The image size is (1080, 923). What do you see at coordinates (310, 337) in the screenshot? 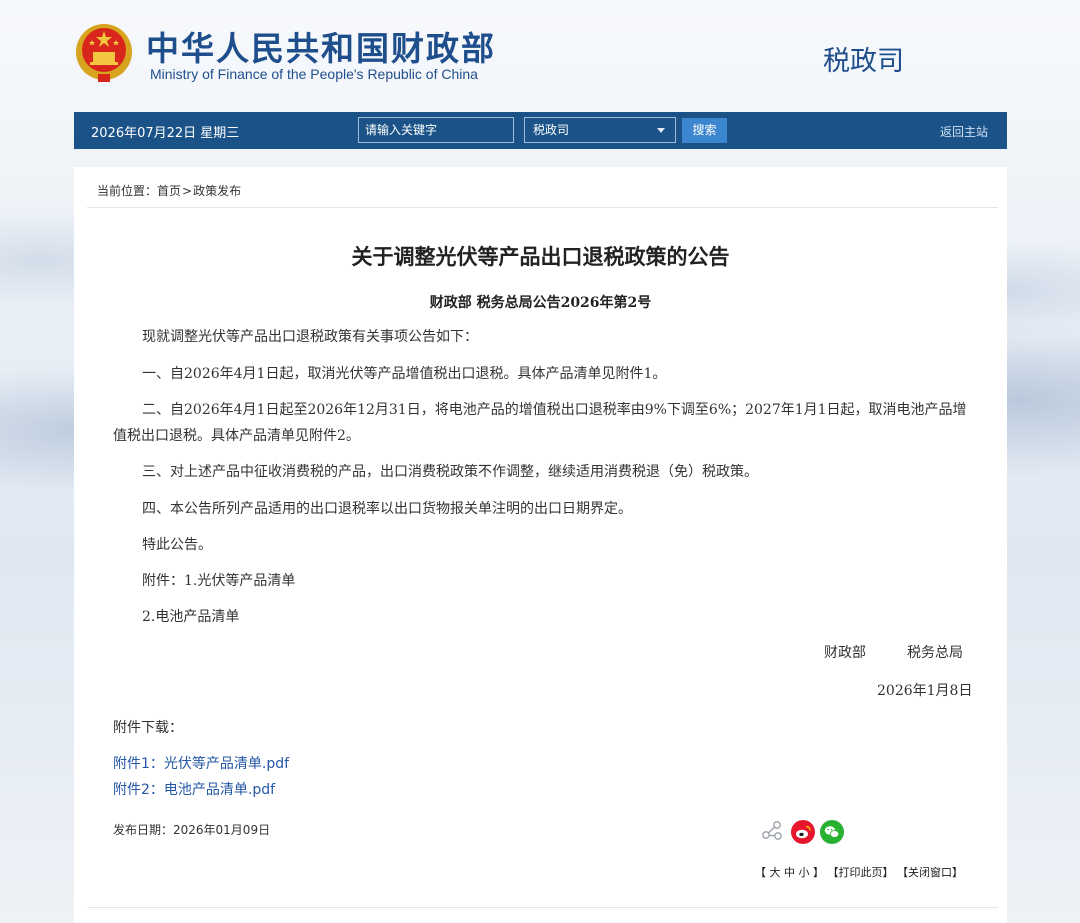
I see `article-paragraph: 现就调整光伏等产品出口退税政策有关事项公告如下：` at bounding box center [310, 337].